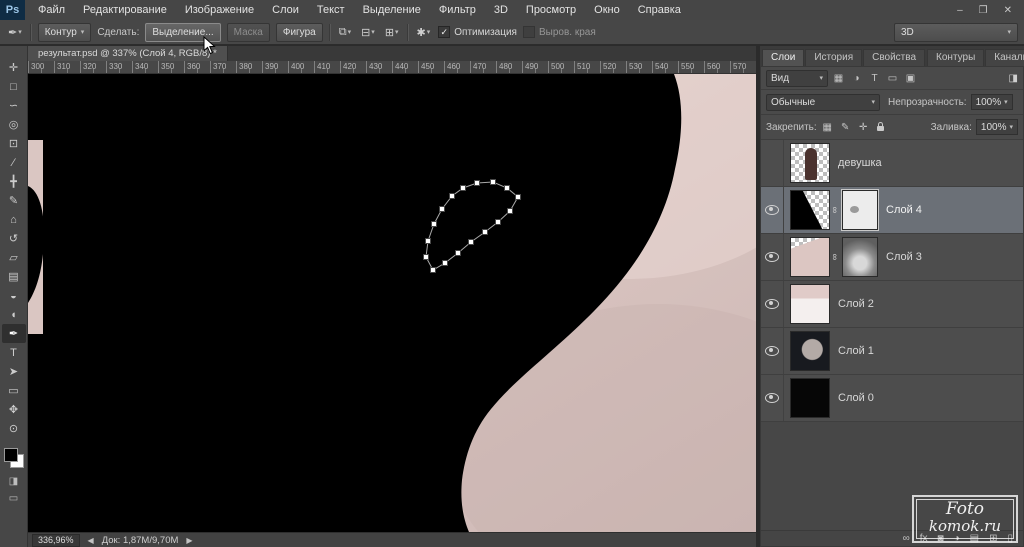 Image resolution: width=1024 pixels, height=547 pixels. What do you see at coordinates (783, 57) in the screenshot?
I see `panel-tab-0: Слои` at bounding box center [783, 57].